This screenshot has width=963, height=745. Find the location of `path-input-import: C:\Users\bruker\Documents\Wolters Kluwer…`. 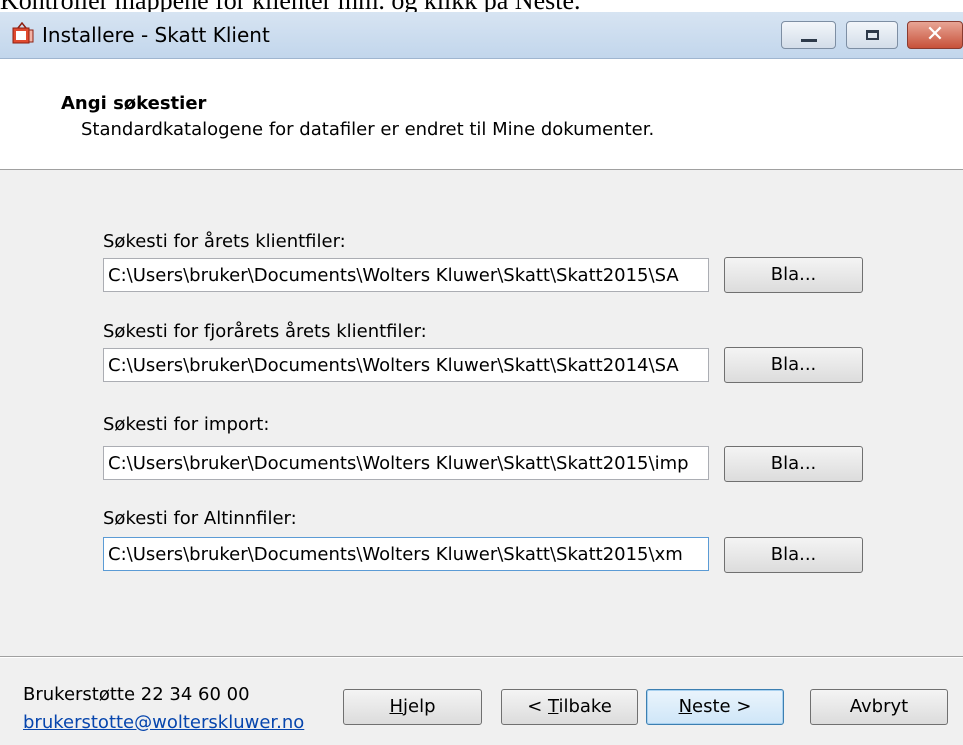

path-input-import: C:\Users\bruker\Documents\Wolters Kluwer… is located at coordinates (406, 463).